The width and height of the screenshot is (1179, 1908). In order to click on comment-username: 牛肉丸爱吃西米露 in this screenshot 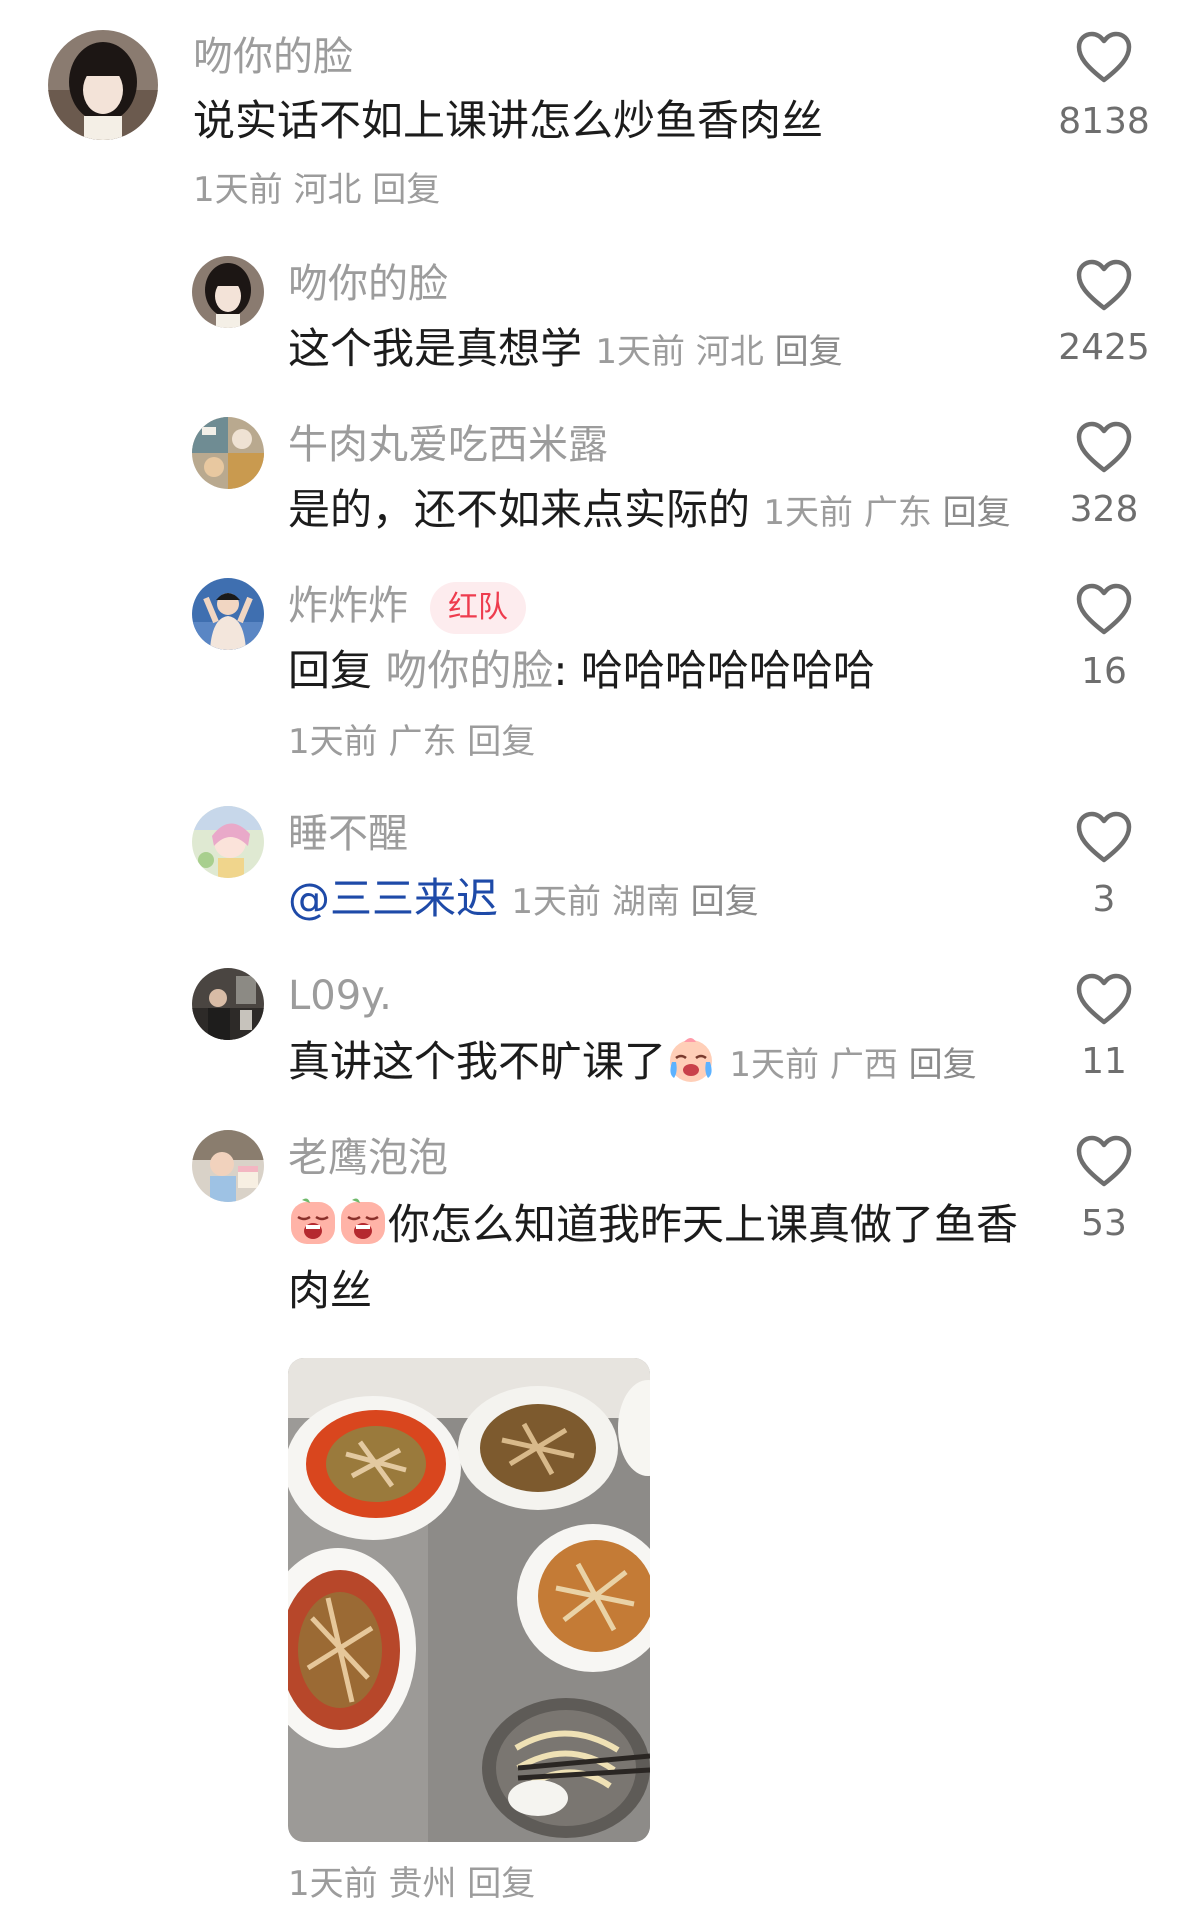, I will do `click(448, 445)`.